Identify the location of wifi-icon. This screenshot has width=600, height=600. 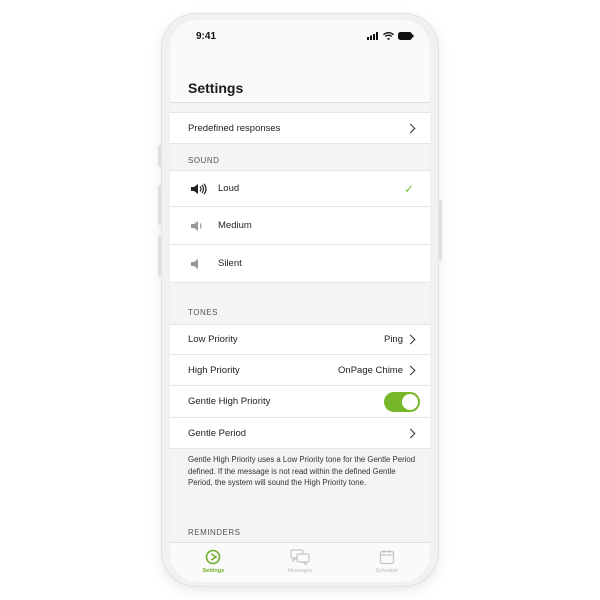
(388, 36).